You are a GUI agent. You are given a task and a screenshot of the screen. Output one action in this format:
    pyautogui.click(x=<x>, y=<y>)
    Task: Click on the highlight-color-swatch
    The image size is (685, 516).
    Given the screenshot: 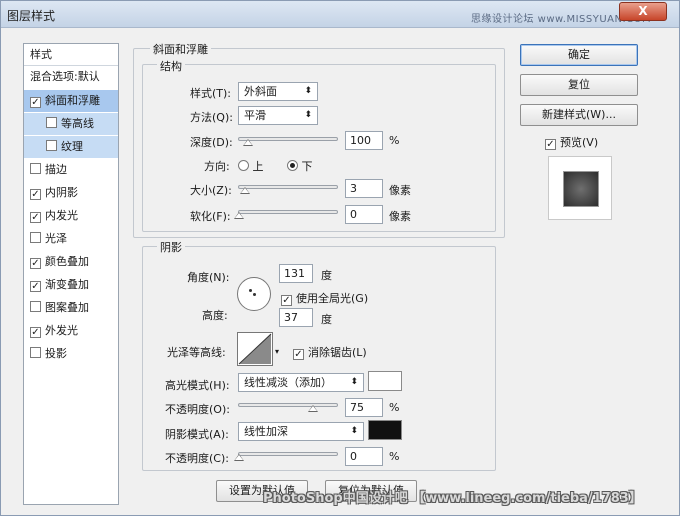 What is the action you would take?
    pyautogui.click(x=385, y=381)
    